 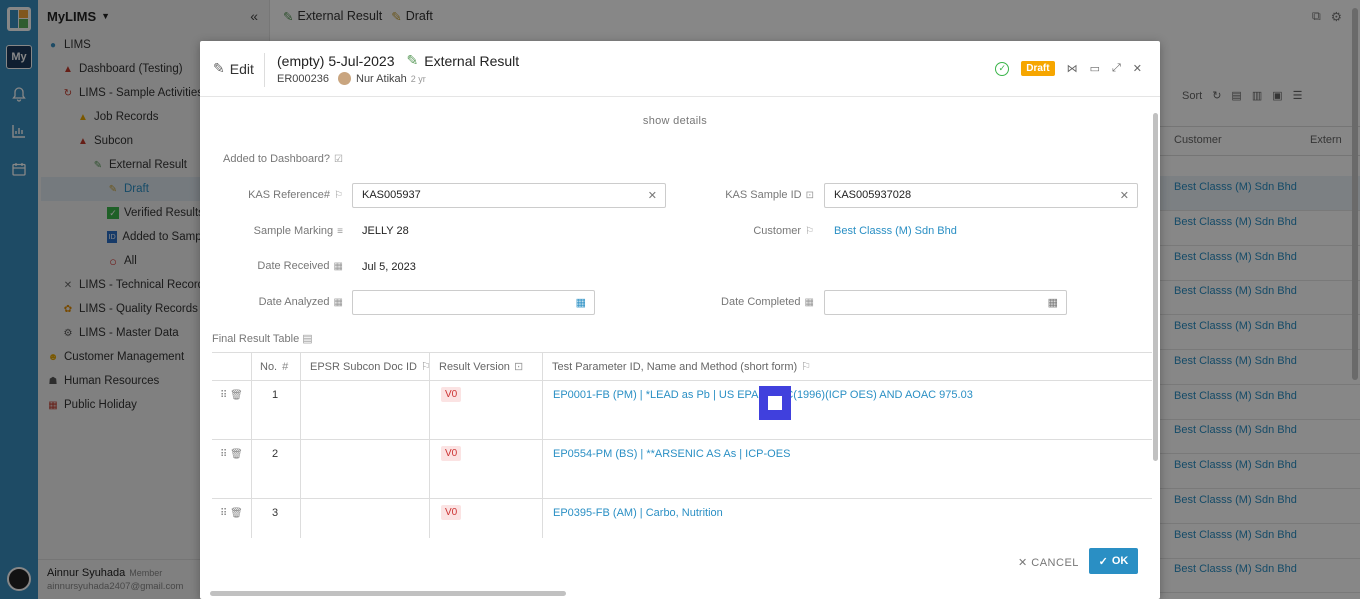 I want to click on author-name: Nur Atikah, so click(x=381, y=78).